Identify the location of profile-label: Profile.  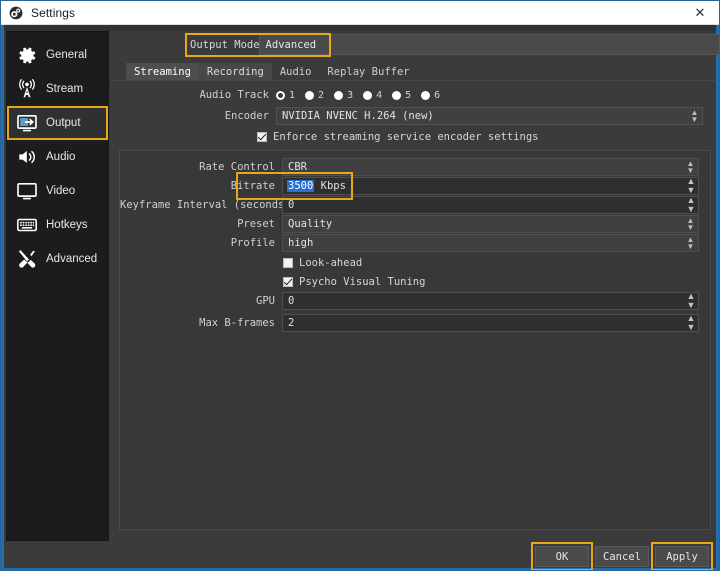
(252, 243).